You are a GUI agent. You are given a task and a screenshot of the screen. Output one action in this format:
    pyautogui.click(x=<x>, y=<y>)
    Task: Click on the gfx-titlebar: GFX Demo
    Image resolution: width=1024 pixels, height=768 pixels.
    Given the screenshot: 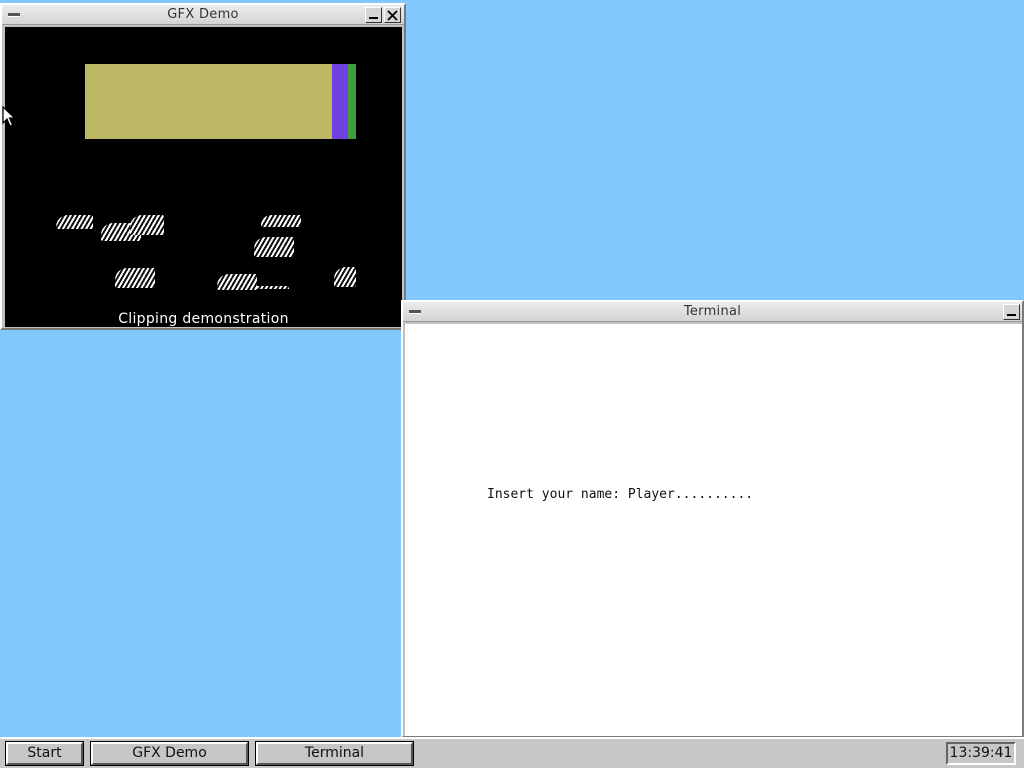 What is the action you would take?
    pyautogui.click(x=203, y=15)
    